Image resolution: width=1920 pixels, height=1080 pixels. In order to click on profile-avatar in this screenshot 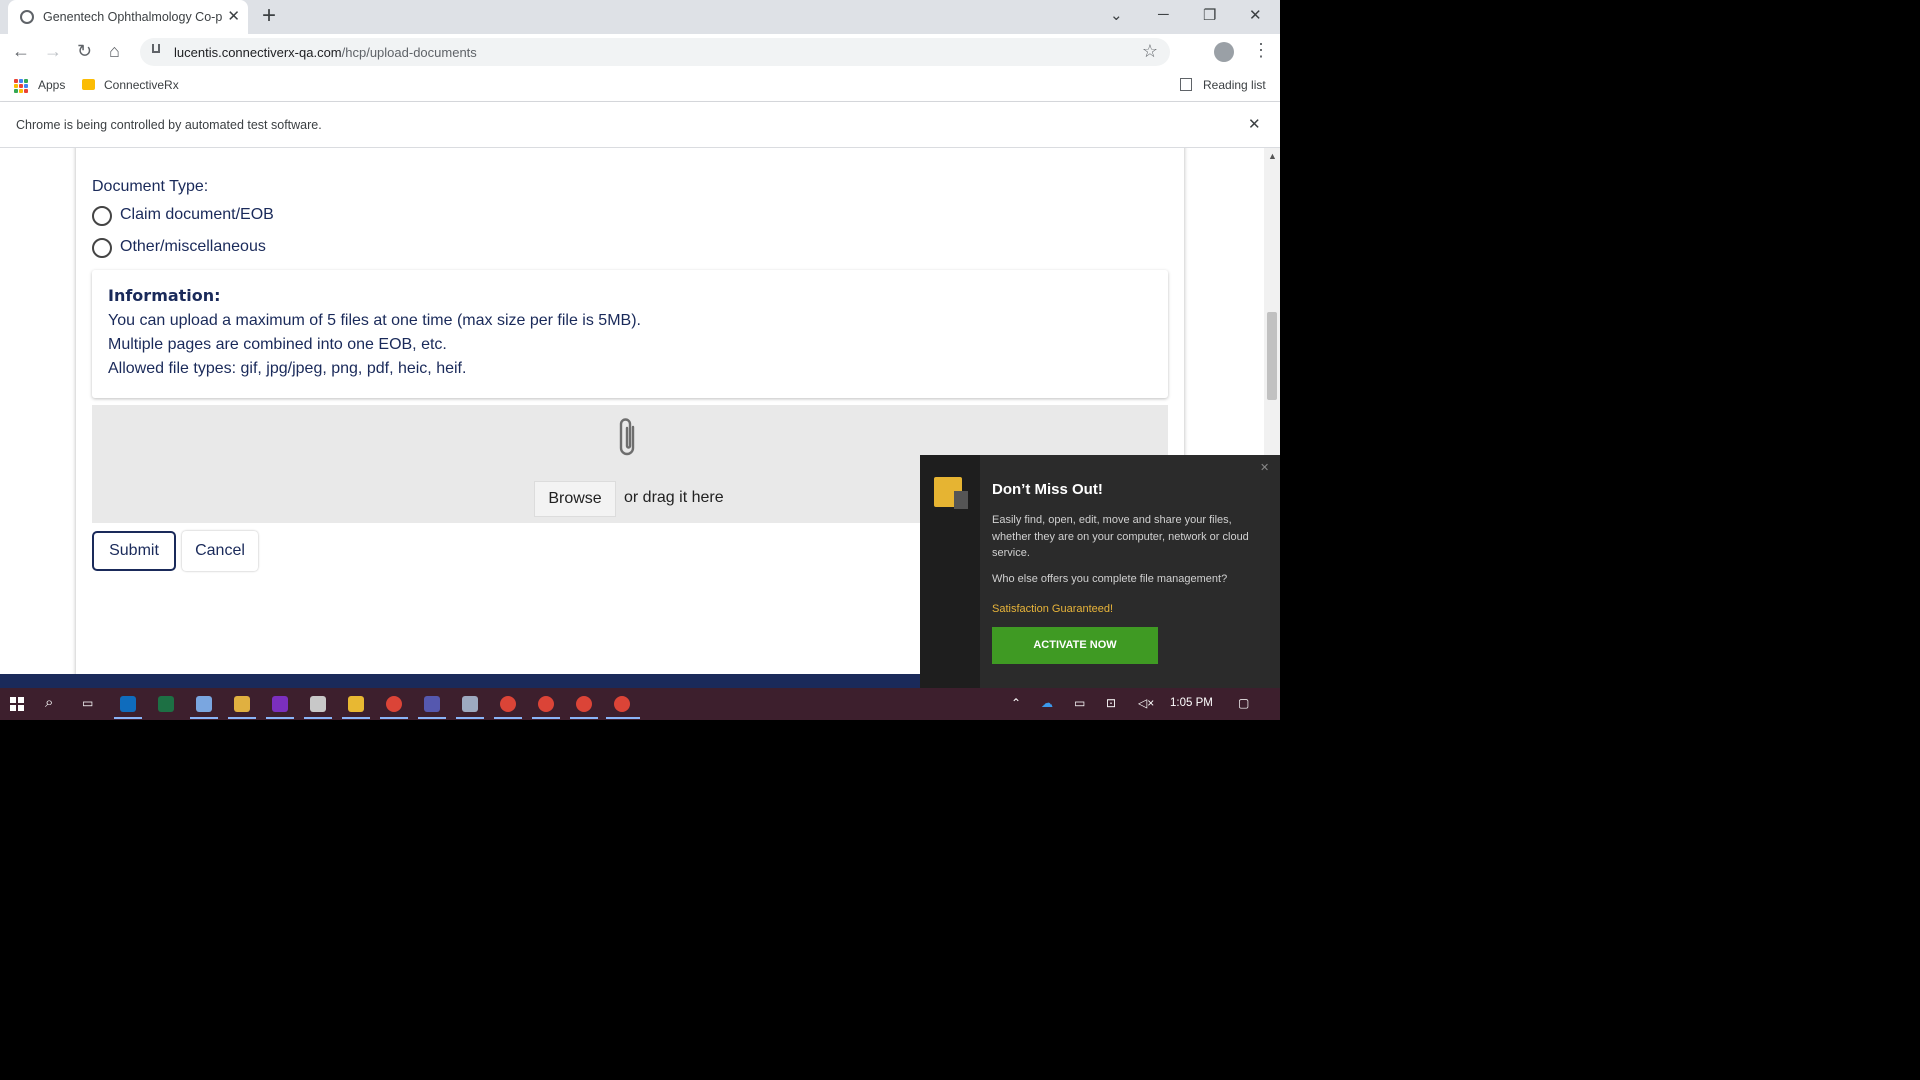, I will do `click(1224, 52)`.